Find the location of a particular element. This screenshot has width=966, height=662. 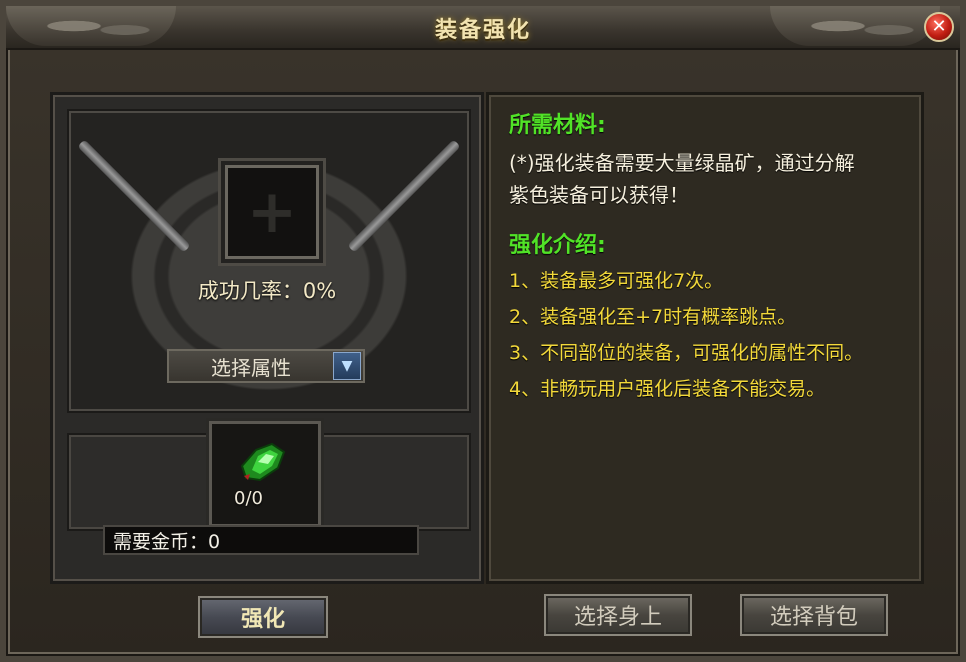

attribute-select: 选择属性 ▼ is located at coordinates (266, 366).